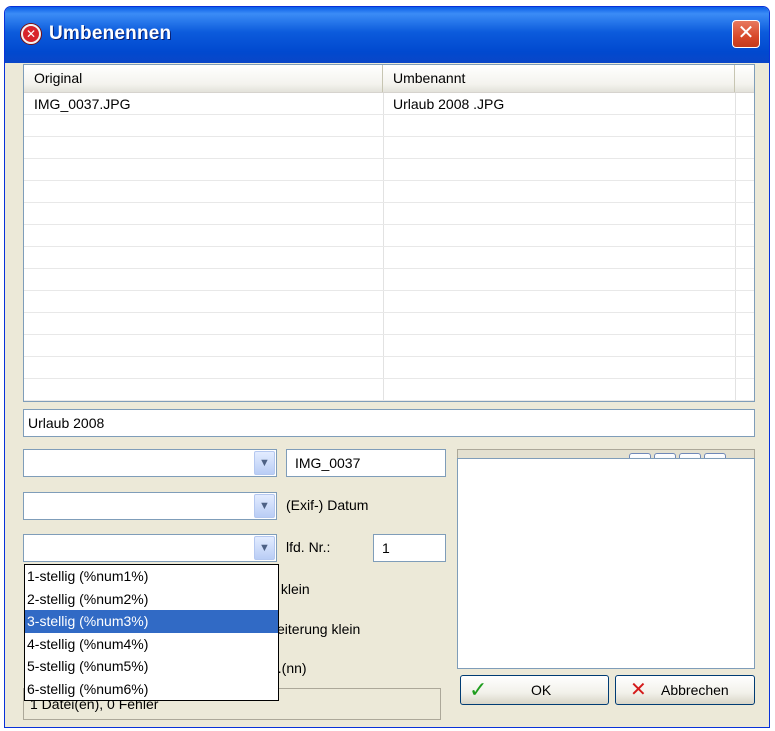 Image resolution: width=775 pixels, height=731 pixels. What do you see at coordinates (387, 35) in the screenshot?
I see `title-bar: ✕ Umbenennen ✕` at bounding box center [387, 35].